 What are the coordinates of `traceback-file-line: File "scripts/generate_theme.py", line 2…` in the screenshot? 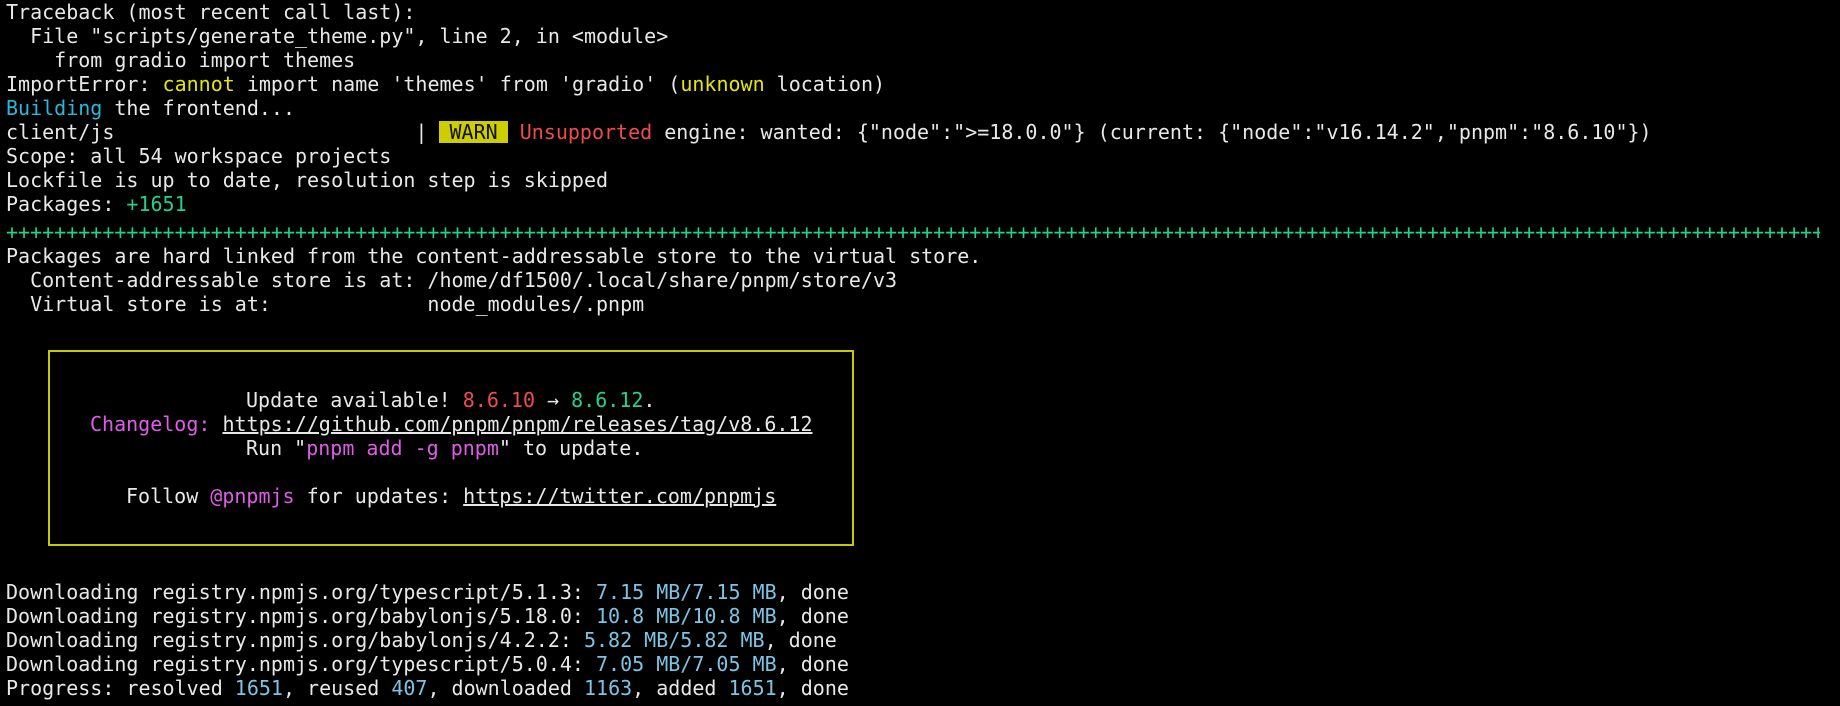 It's located at (337, 36).